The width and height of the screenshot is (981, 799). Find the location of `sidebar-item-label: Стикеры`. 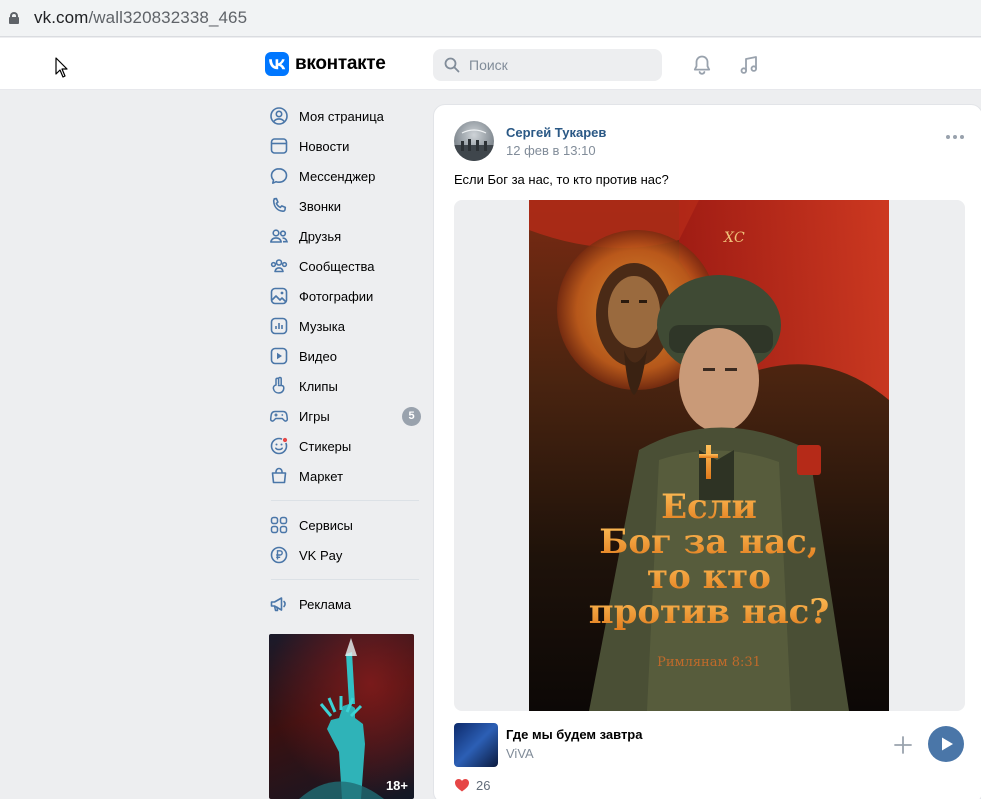

sidebar-item-label: Стикеры is located at coordinates (325, 446).